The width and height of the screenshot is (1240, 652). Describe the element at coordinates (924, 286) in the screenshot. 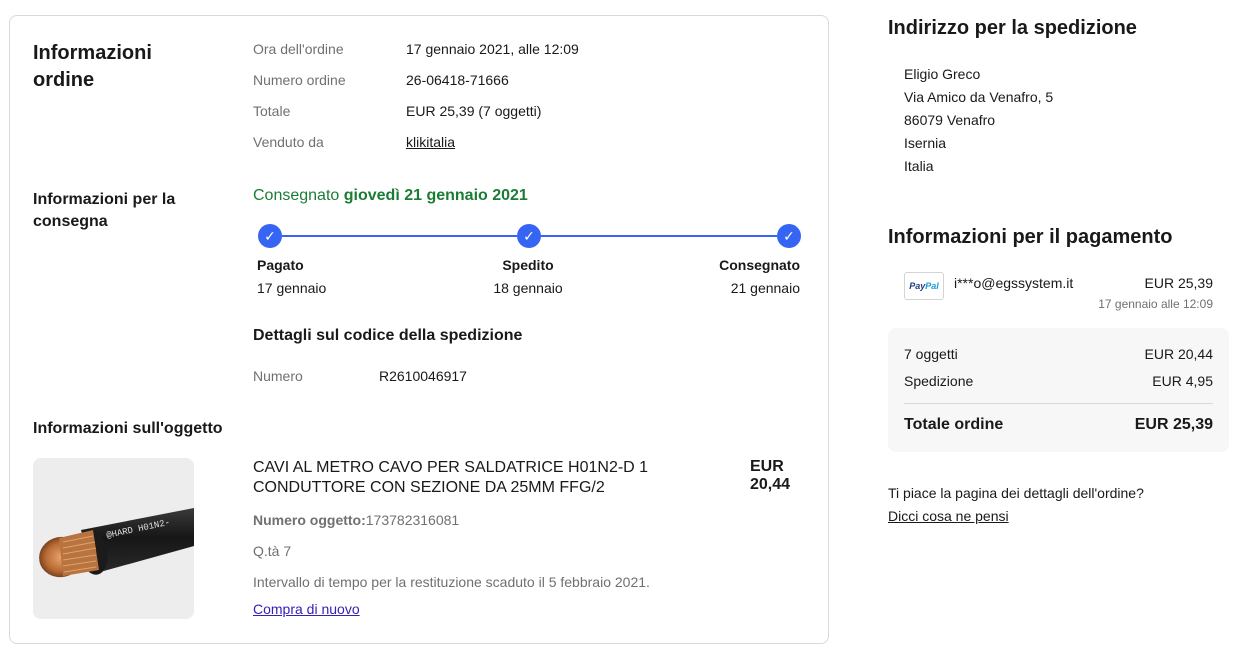

I see `paypal-logo-icon: Pay Pal` at that location.